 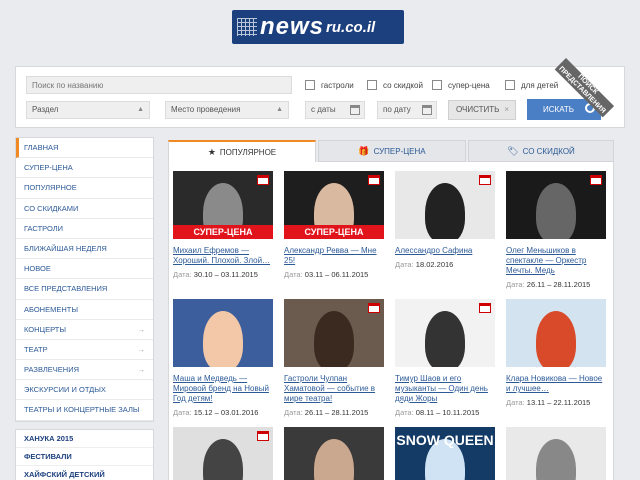 I want to click on filter-discount: со скидкой, so click(x=395, y=85).